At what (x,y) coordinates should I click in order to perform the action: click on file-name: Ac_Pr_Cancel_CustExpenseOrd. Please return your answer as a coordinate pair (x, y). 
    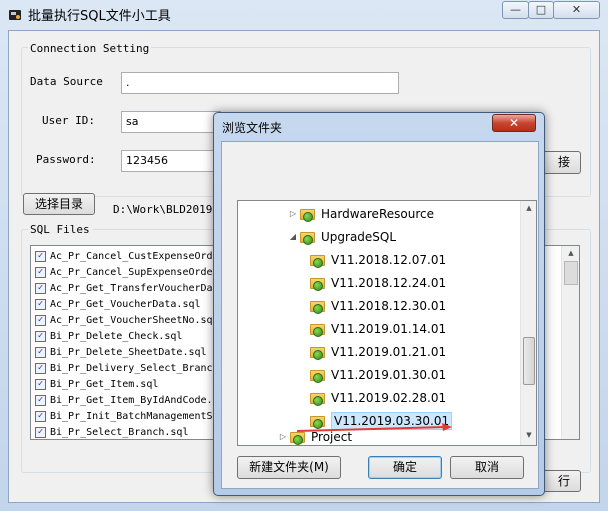
    Looking at the image, I should click on (131, 256).